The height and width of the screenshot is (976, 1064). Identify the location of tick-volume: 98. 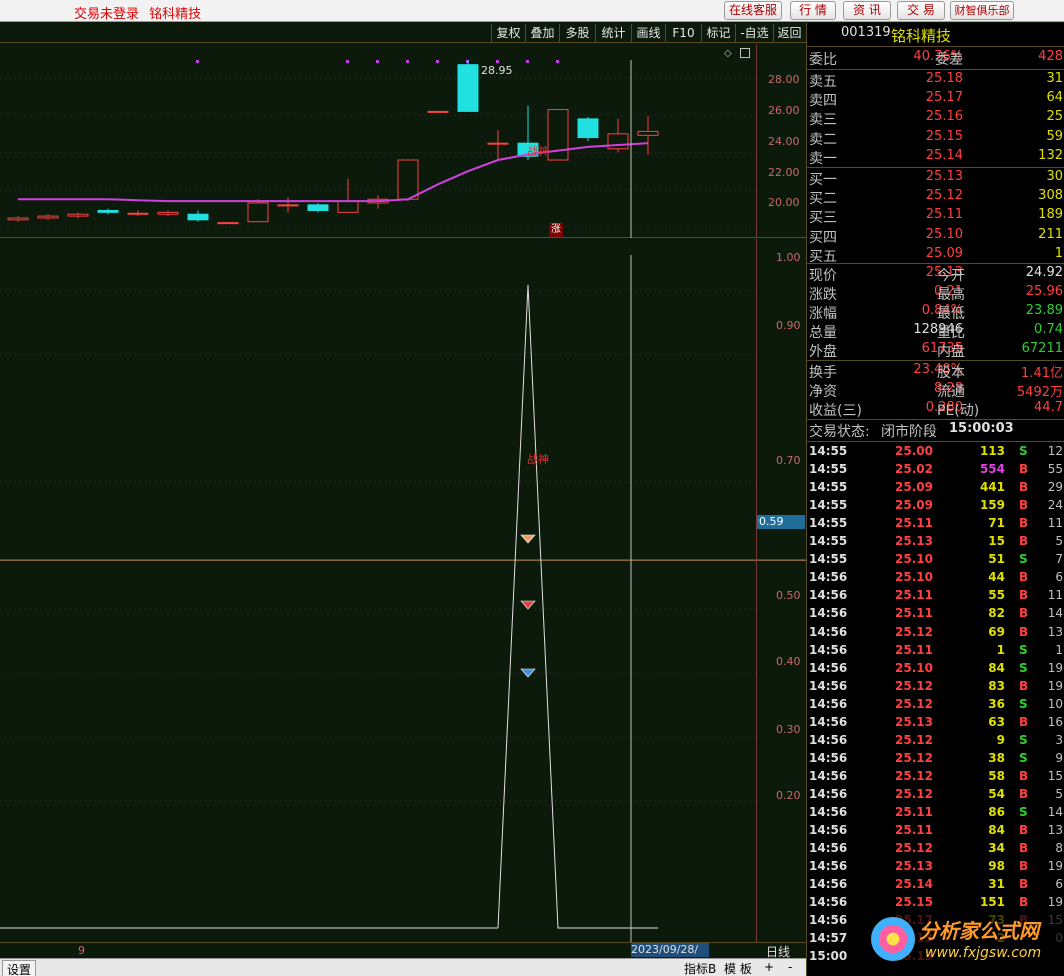
(996, 866).